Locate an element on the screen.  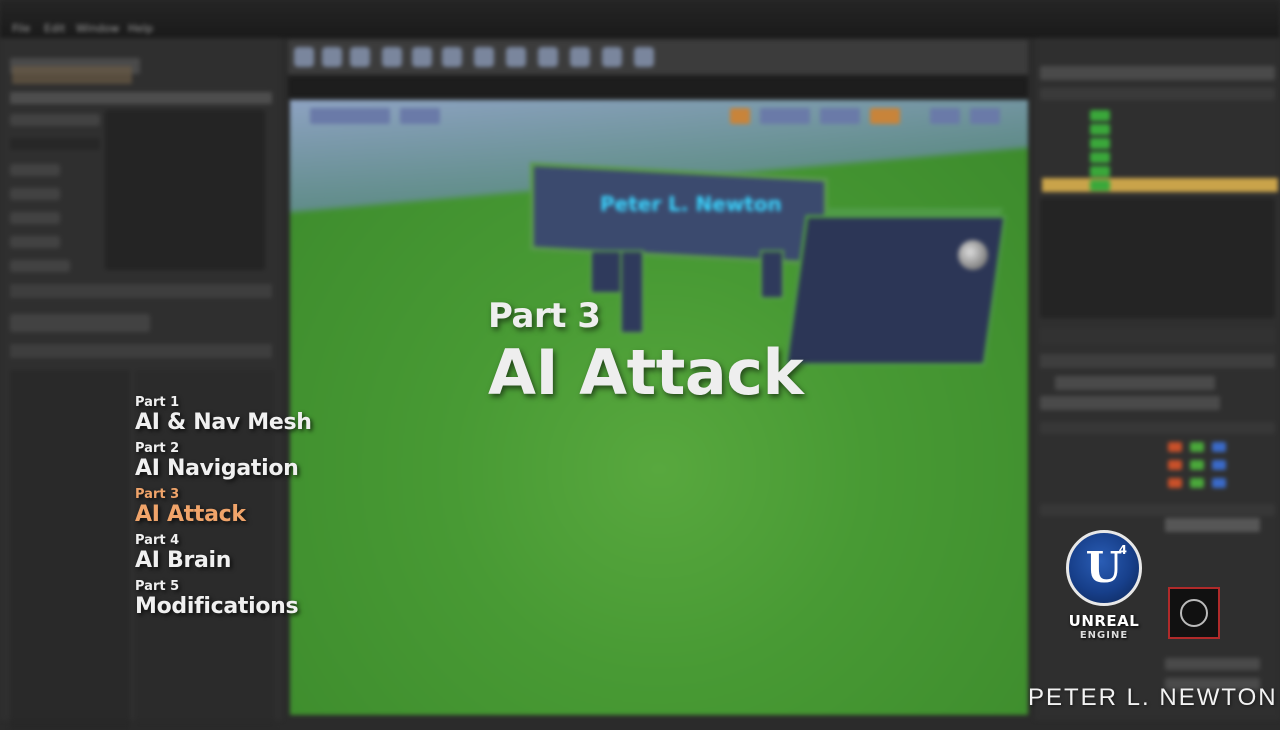
turret-mesh is located at coordinates (895, 290).